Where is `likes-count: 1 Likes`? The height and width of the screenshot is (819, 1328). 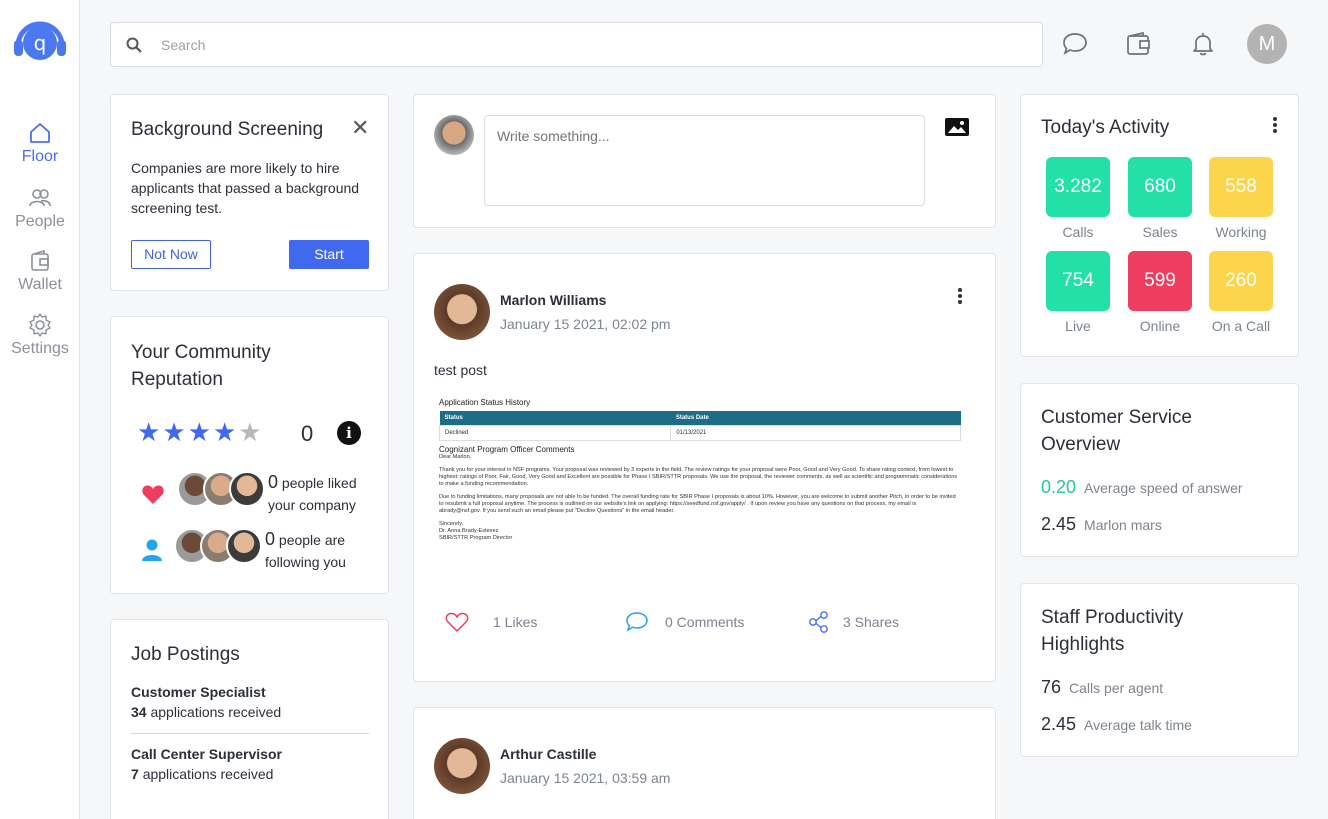
likes-count: 1 Likes is located at coordinates (515, 622).